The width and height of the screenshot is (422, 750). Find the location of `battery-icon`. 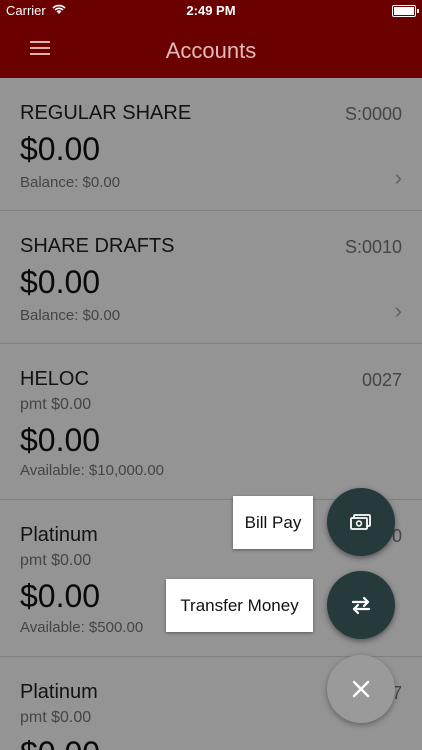

battery-icon is located at coordinates (405, 11).